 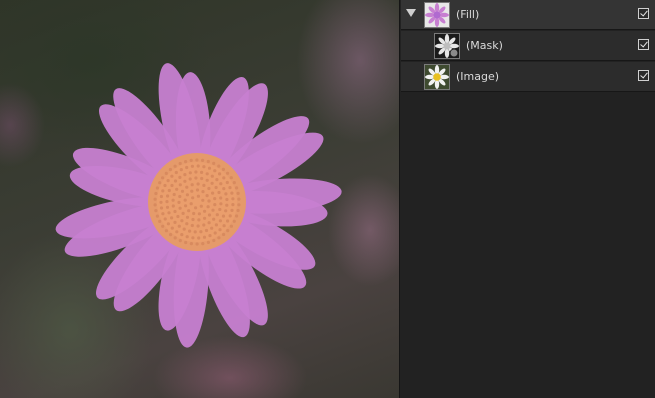 What do you see at coordinates (528, 15) in the screenshot?
I see `layer-row-fill: (Fill)` at bounding box center [528, 15].